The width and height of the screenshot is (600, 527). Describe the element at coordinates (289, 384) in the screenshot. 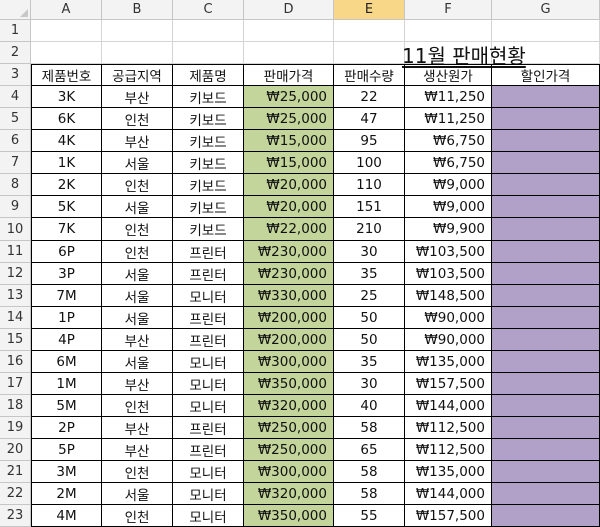

I see `table-cell: ₩350,000` at that location.